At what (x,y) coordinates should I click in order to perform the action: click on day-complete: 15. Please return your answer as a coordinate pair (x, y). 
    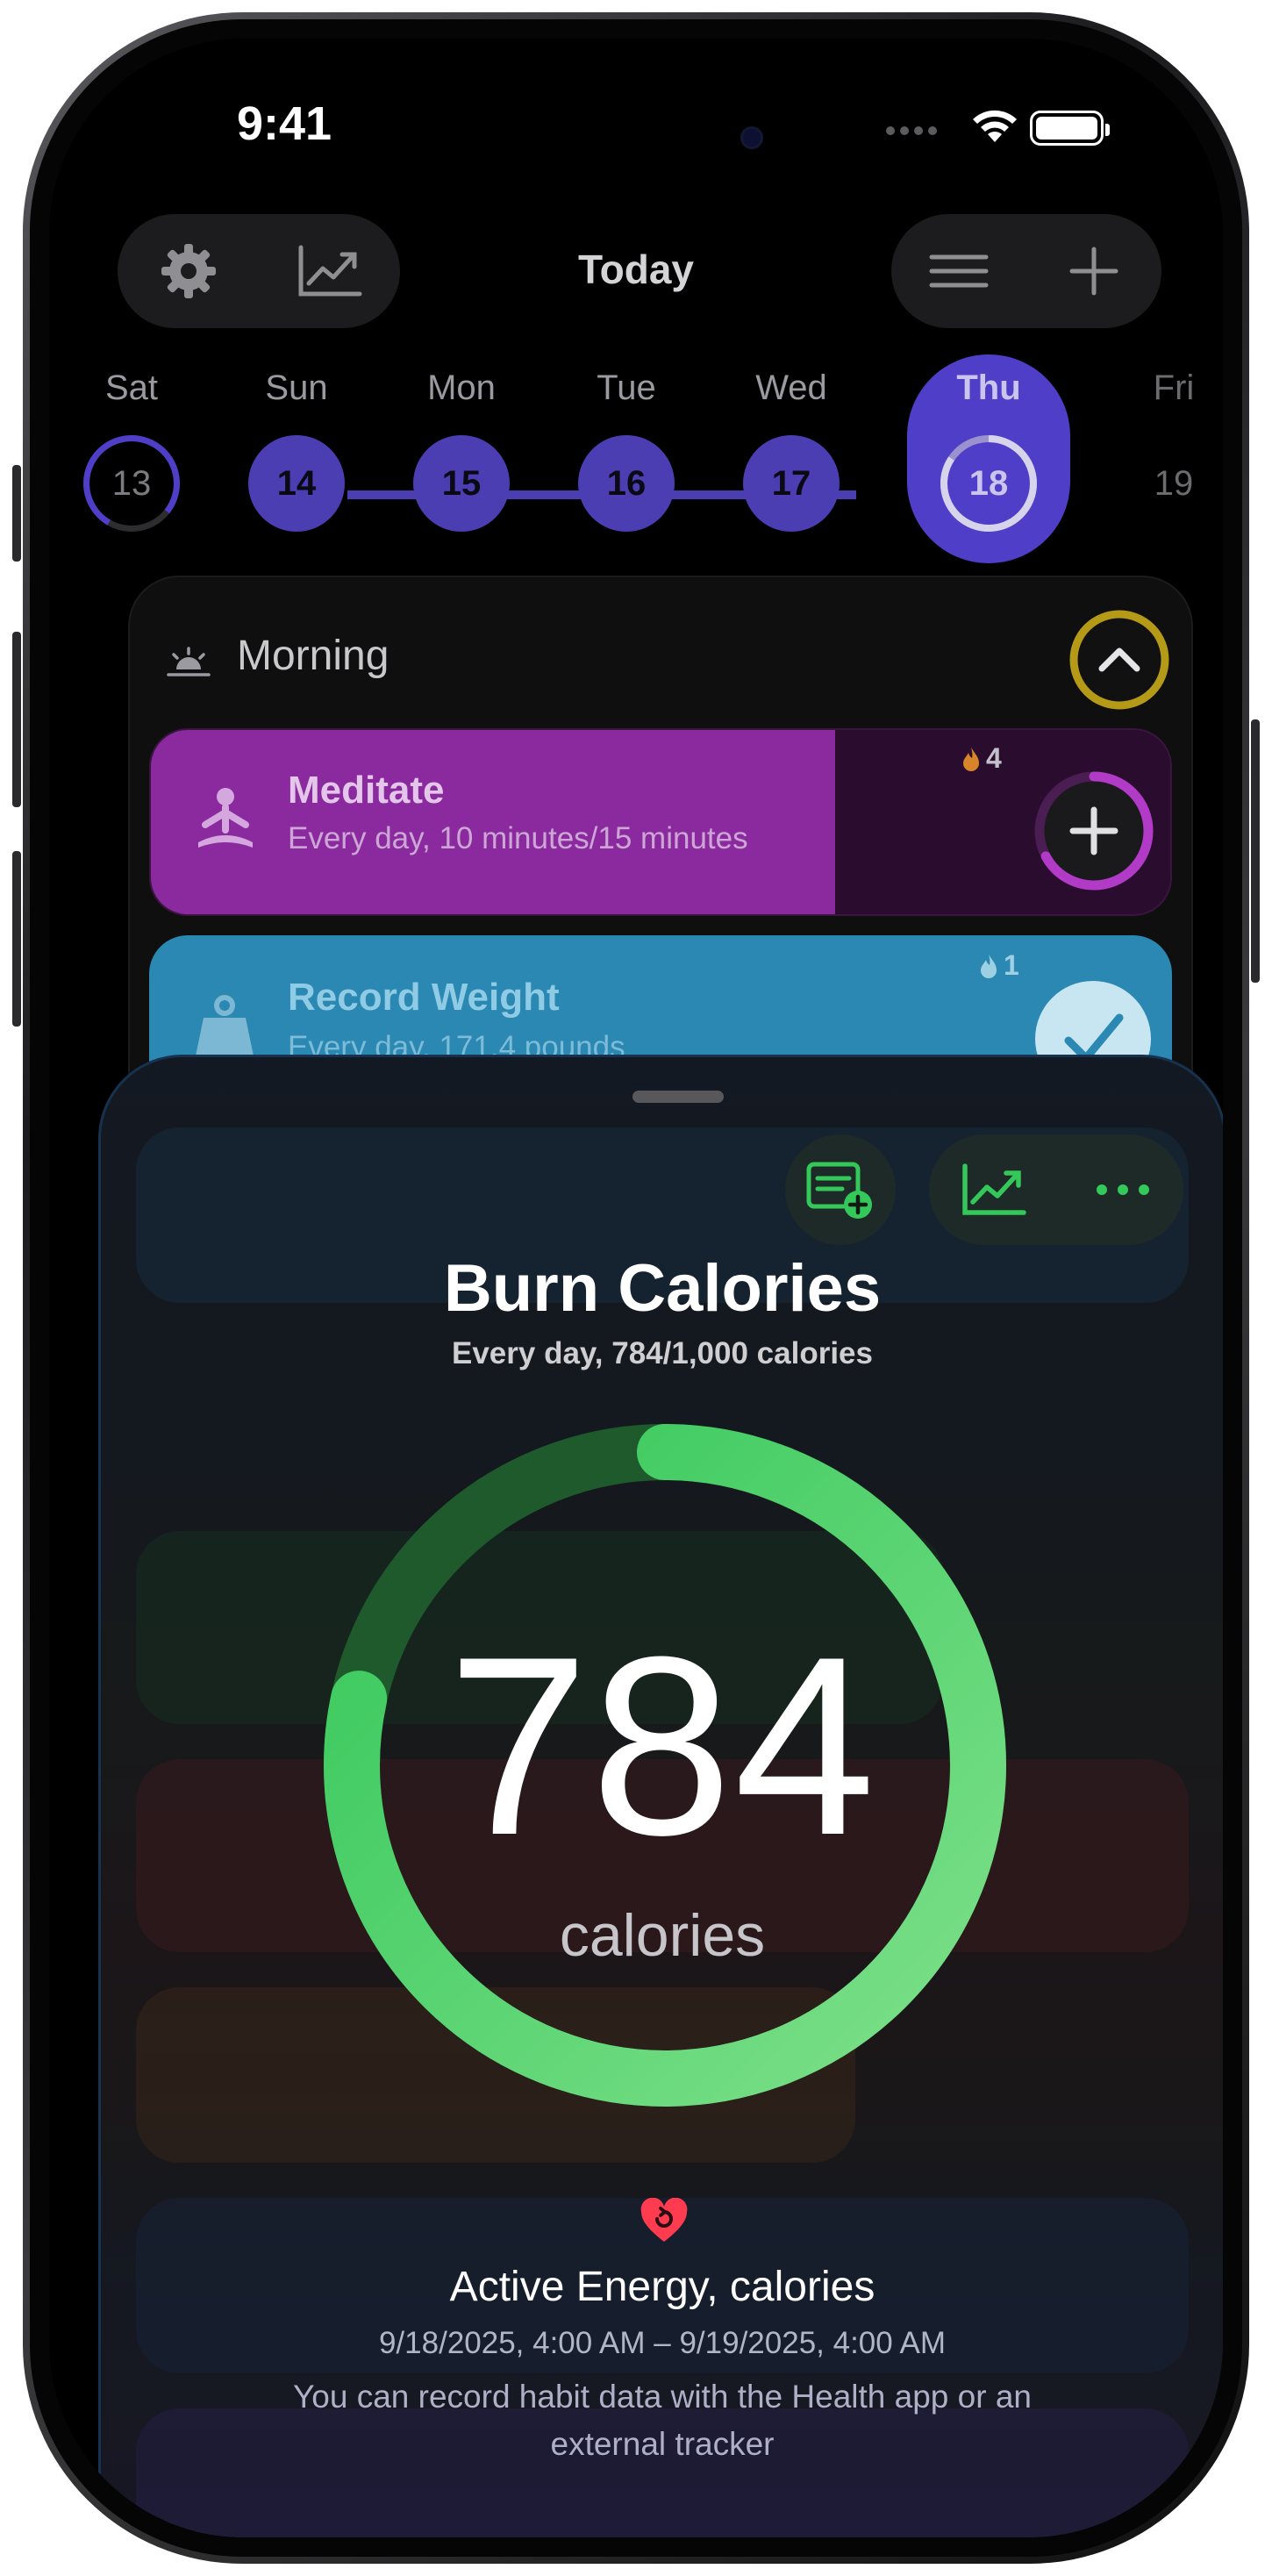
    Looking at the image, I should click on (461, 483).